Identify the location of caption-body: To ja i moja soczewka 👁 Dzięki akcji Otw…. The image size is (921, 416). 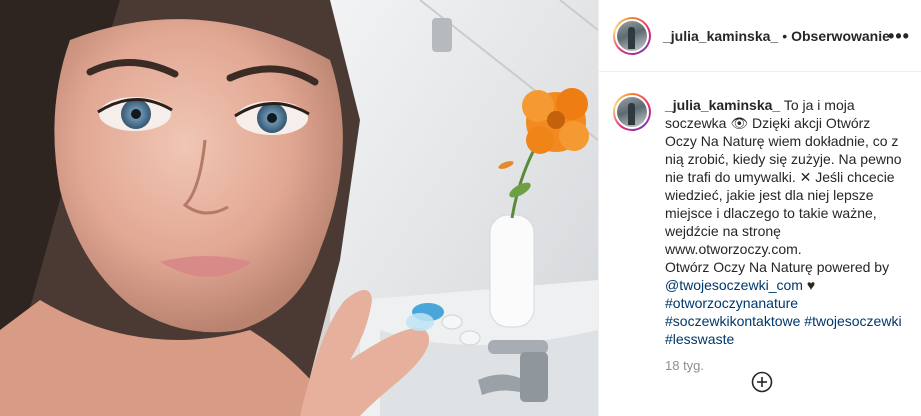
(783, 177).